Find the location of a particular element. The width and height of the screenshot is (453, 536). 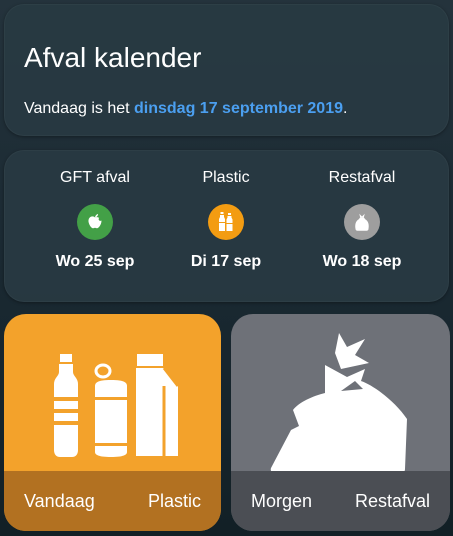

page-title: Afval kalender is located at coordinates (113, 57).